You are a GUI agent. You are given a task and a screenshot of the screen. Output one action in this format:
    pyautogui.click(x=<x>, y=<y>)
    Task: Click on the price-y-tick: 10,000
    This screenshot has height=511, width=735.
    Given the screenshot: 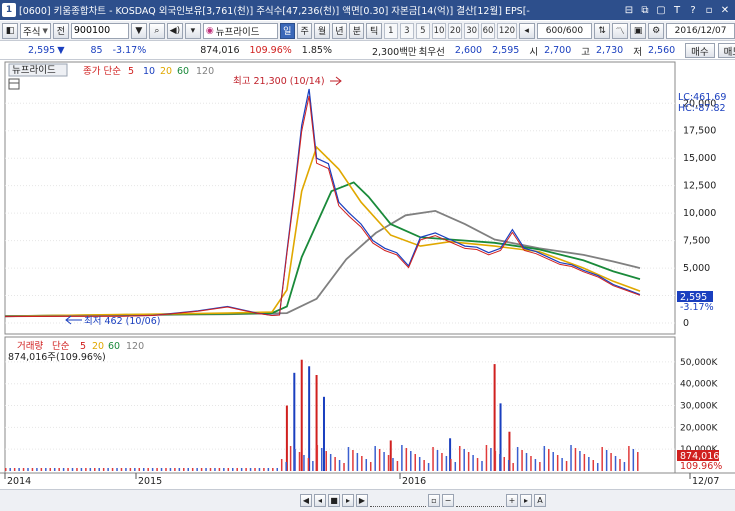 What is the action you would take?
    pyautogui.click(x=699, y=213)
    